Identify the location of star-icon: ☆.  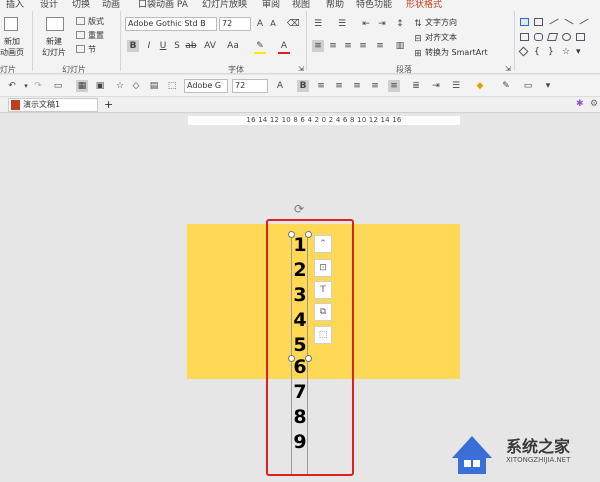
(120, 86).